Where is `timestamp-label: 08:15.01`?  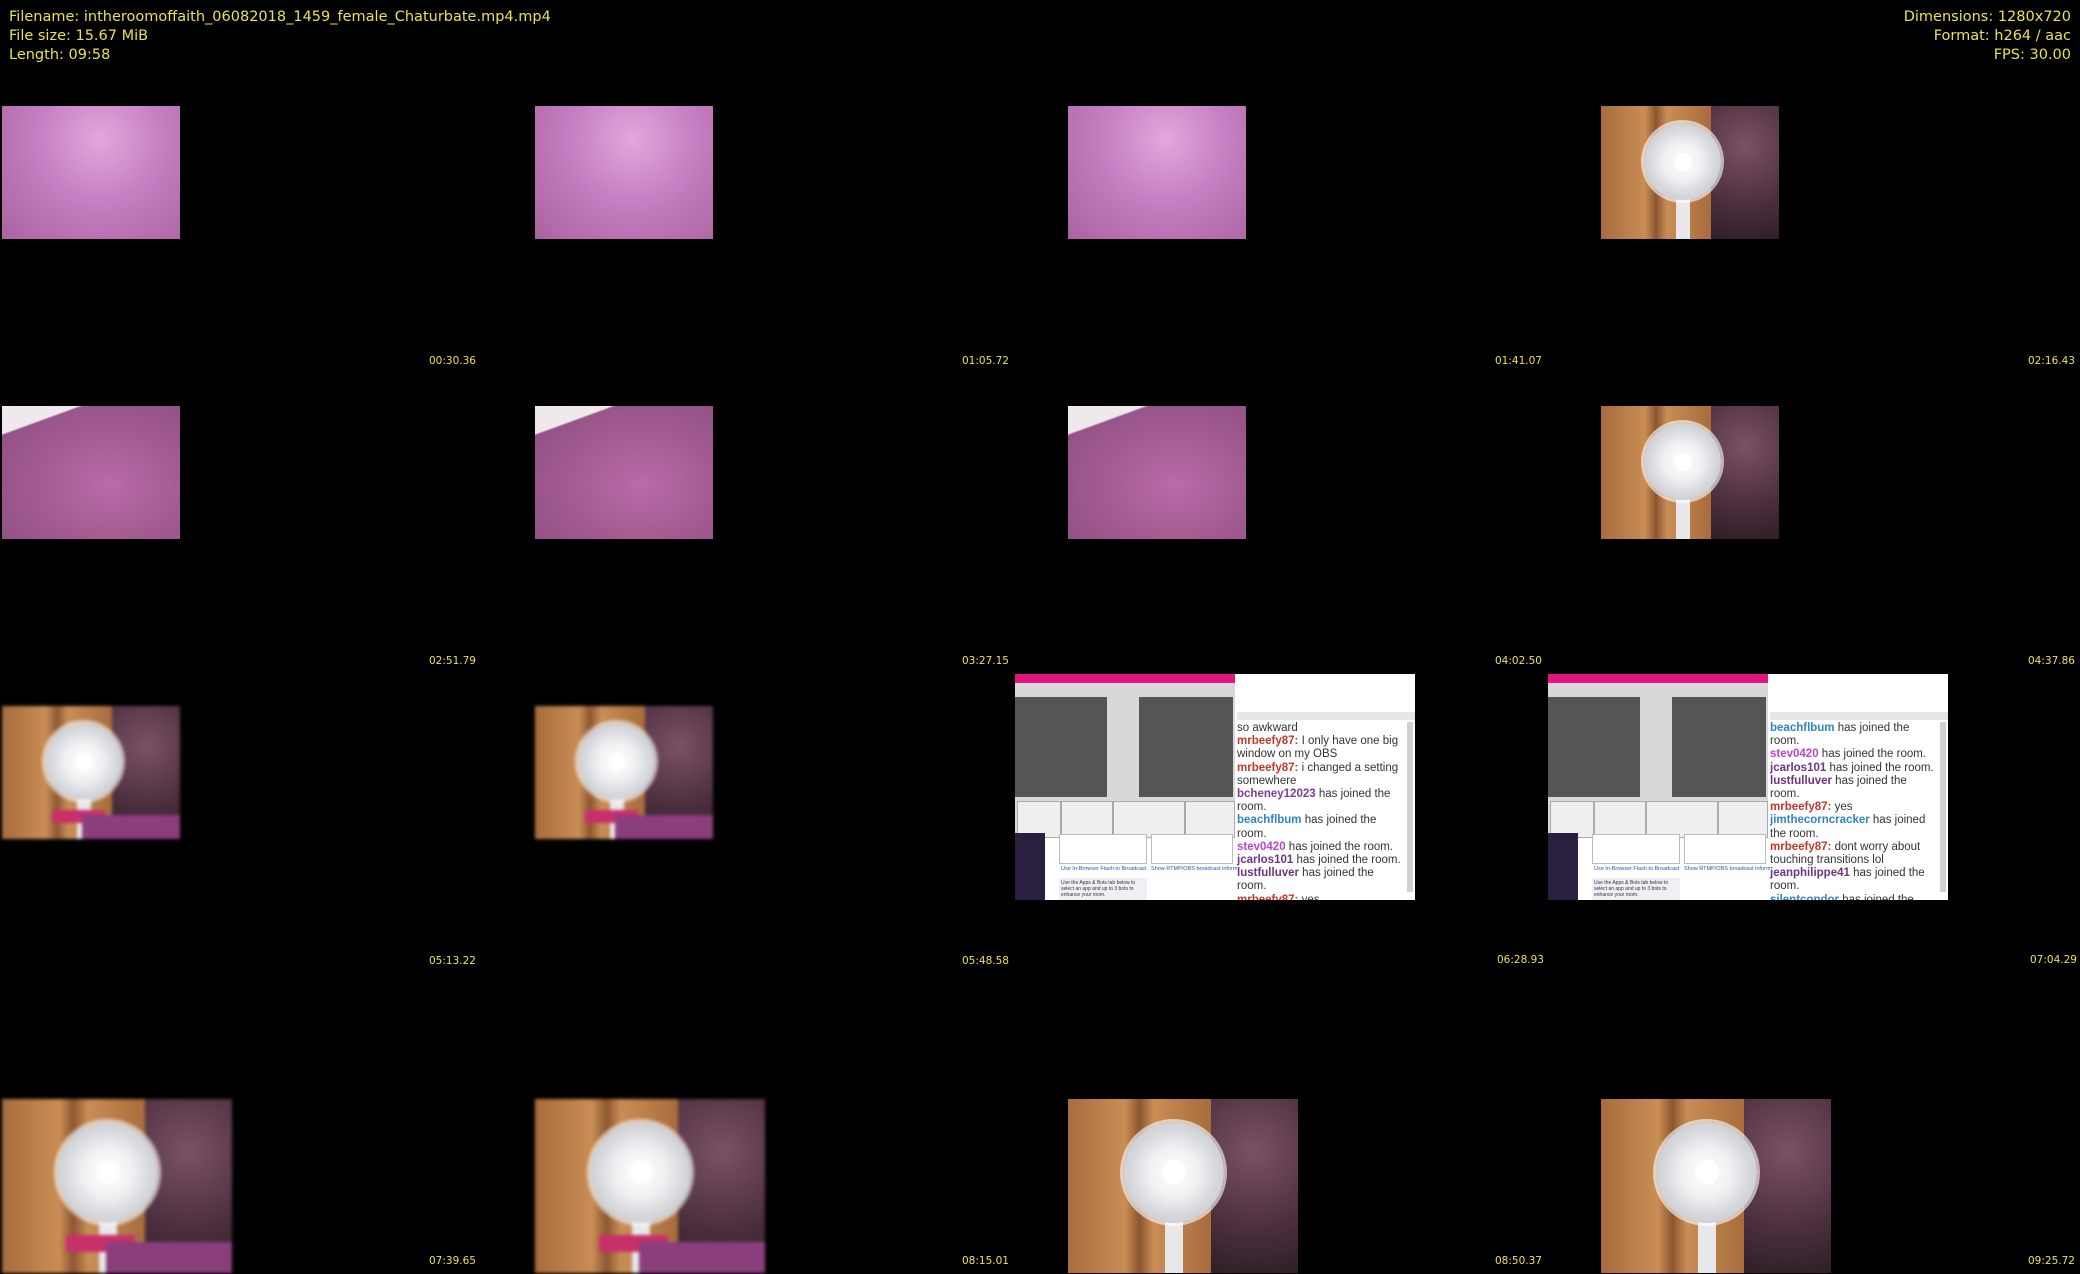
timestamp-label: 08:15.01 is located at coordinates (985, 1261).